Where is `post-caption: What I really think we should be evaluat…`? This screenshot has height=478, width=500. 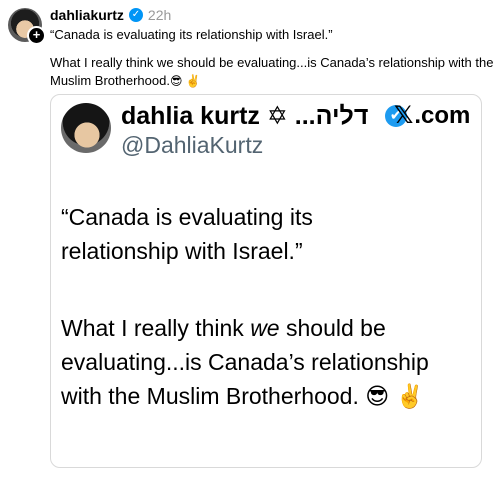 post-caption: What I really think we should be evaluat… is located at coordinates (272, 72).